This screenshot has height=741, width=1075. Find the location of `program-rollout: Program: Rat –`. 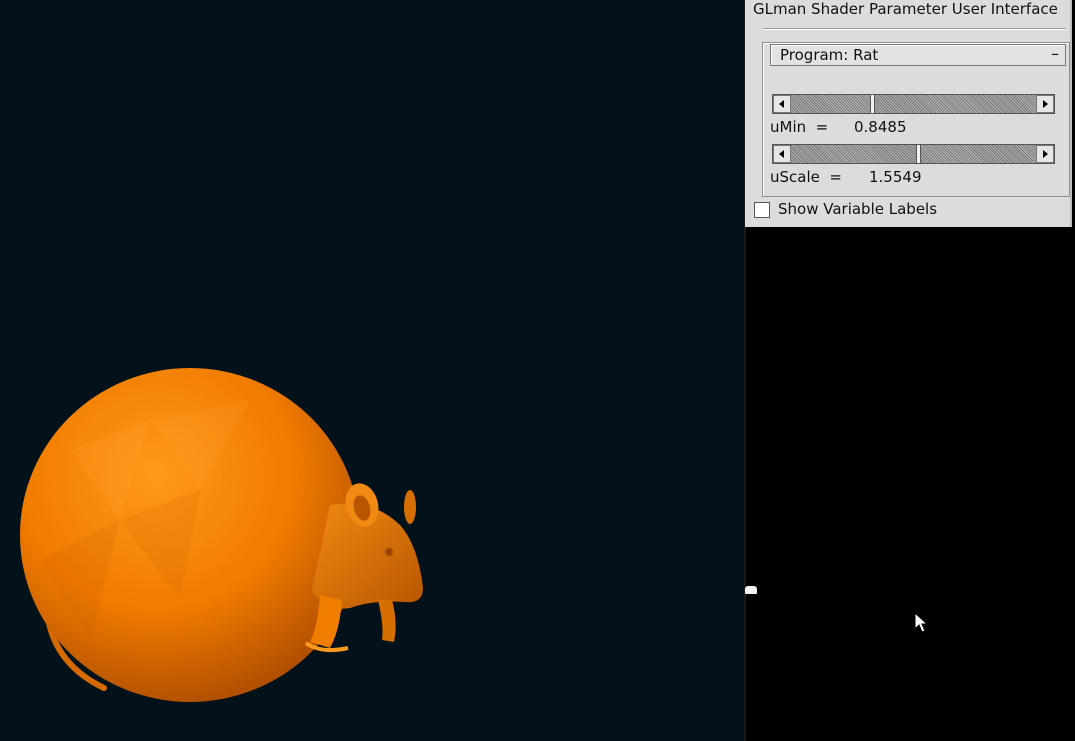

program-rollout: Program: Rat – is located at coordinates (918, 55).